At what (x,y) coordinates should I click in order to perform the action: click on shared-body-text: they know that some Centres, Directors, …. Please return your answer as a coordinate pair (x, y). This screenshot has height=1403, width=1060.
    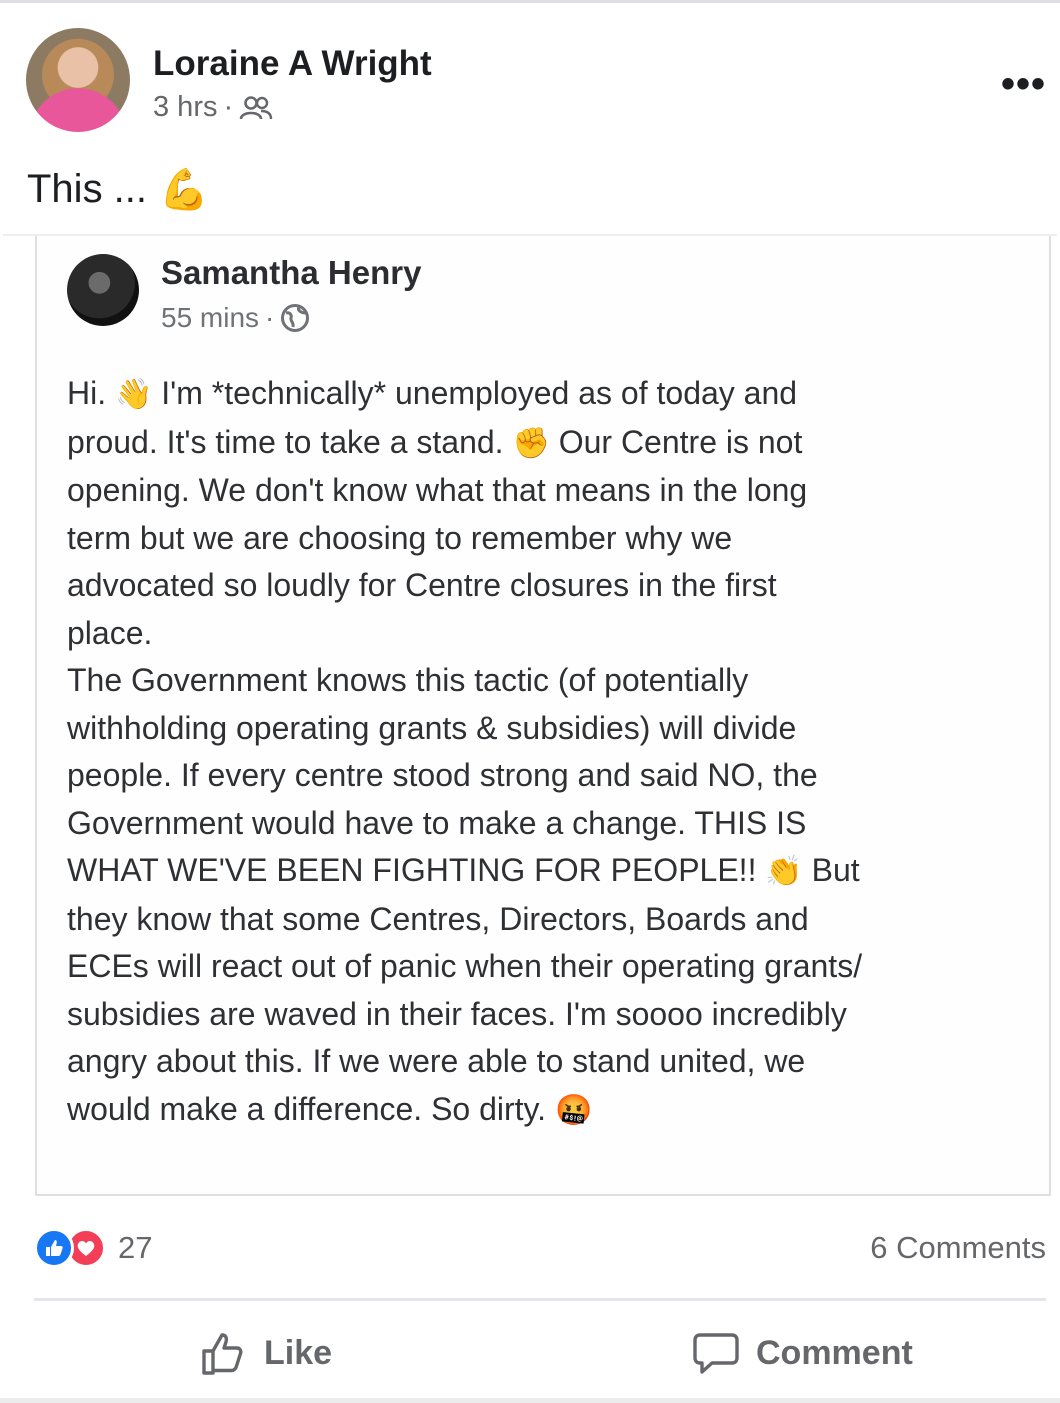
    Looking at the image, I should click on (438, 918).